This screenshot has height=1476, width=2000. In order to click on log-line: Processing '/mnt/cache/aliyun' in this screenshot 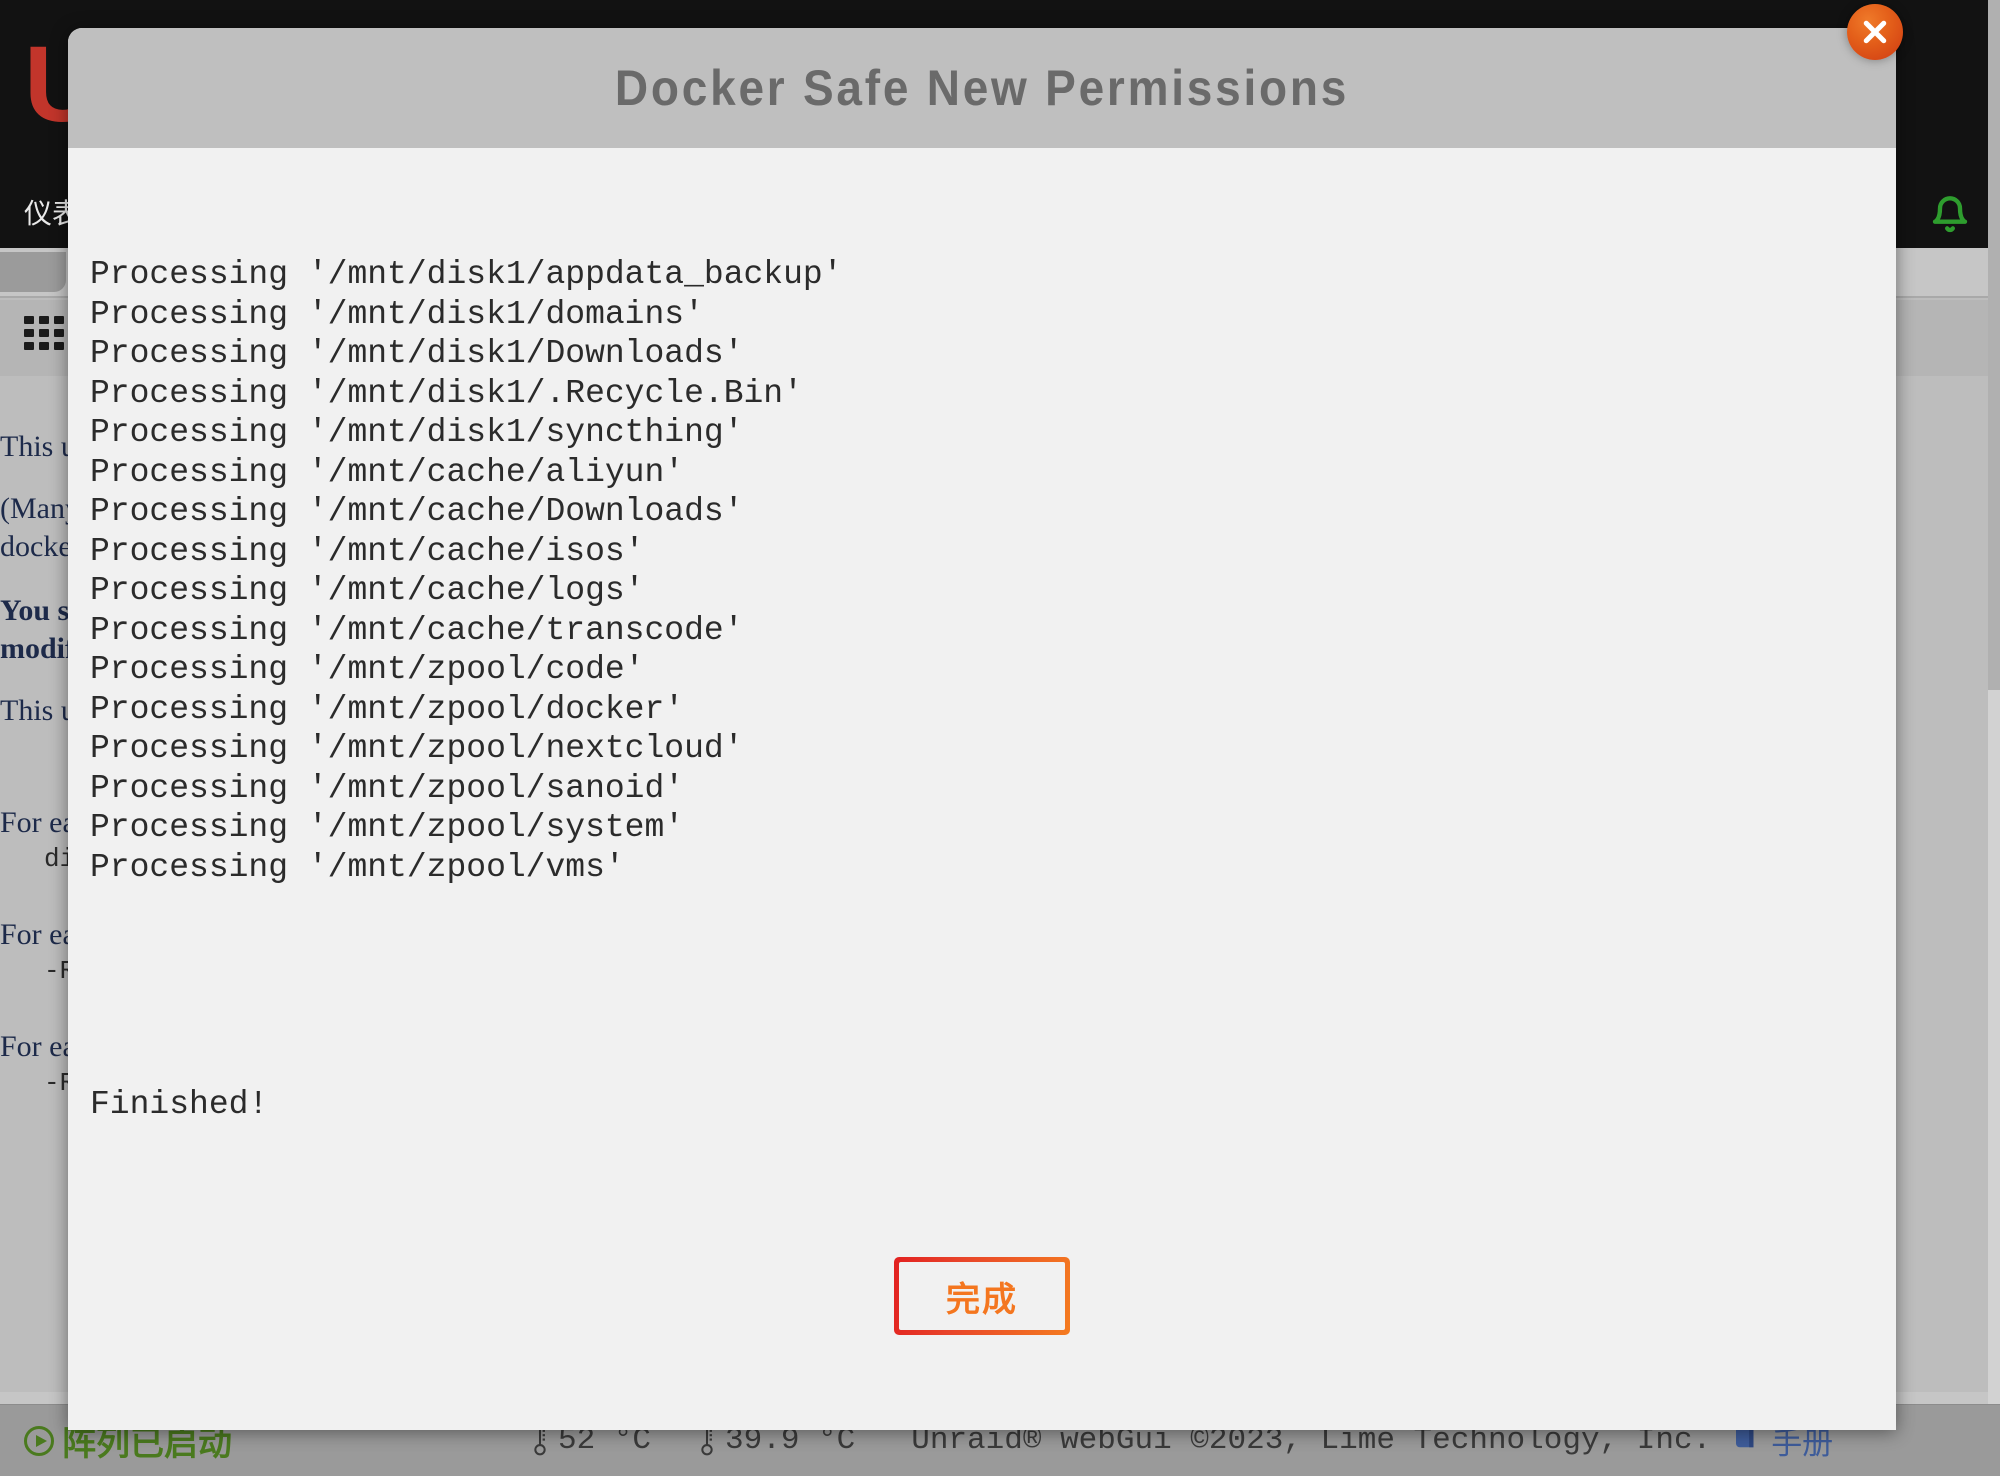, I will do `click(387, 472)`.